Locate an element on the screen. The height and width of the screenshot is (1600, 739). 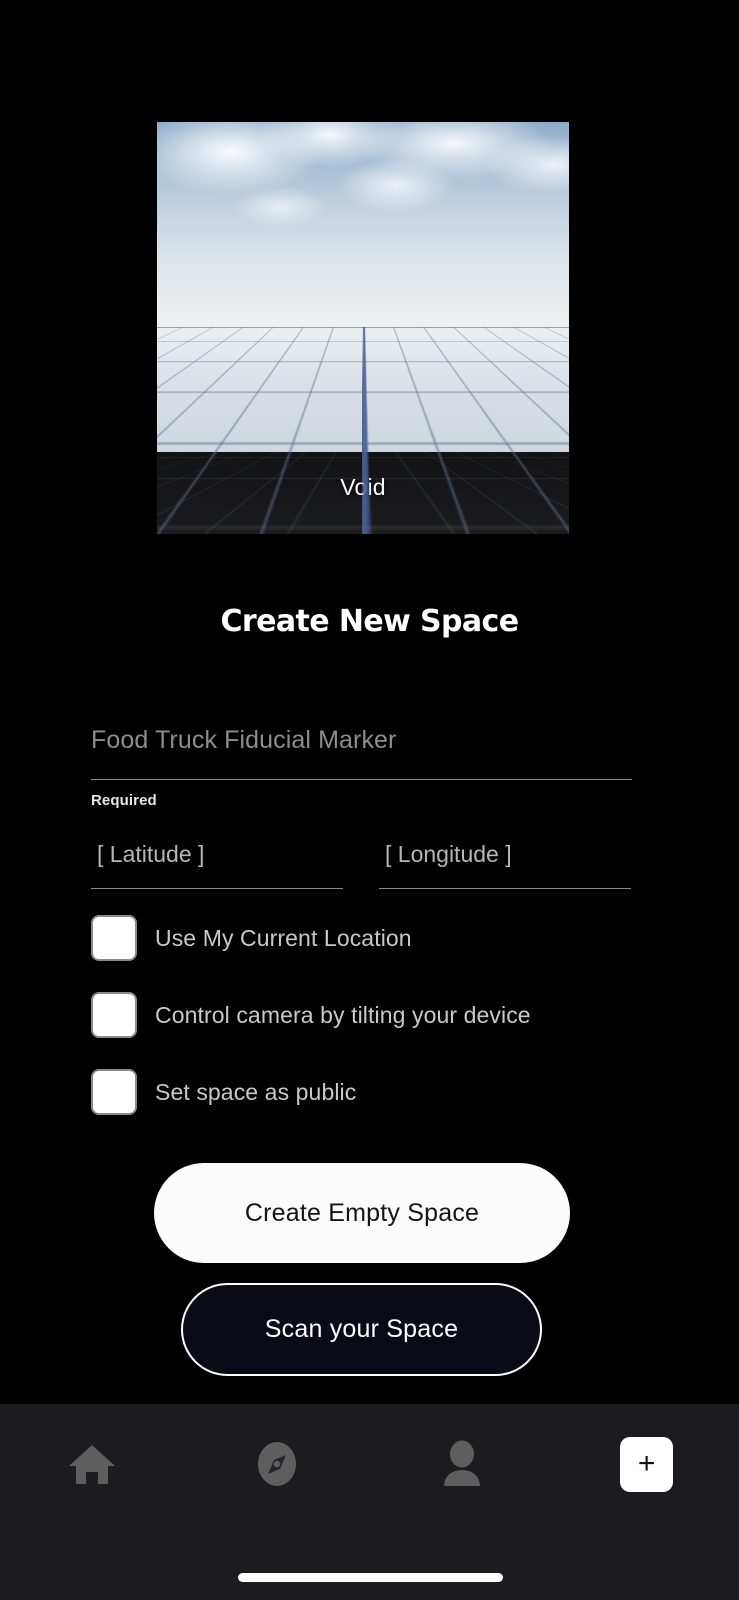
person-icon is located at coordinates (462, 1464).